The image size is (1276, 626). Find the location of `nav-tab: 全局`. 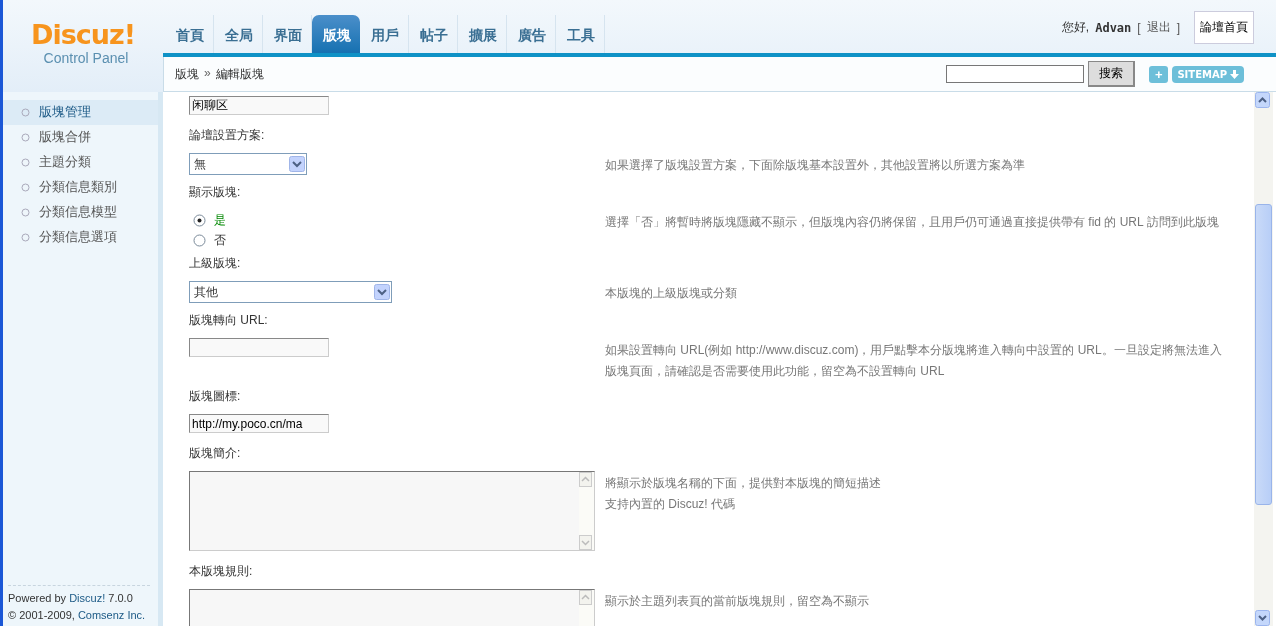

nav-tab: 全局 is located at coordinates (238, 34).